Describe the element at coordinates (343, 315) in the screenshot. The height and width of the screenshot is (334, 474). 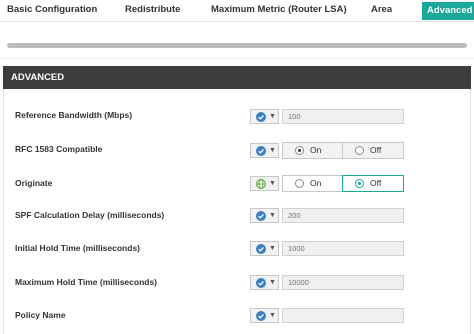
I see `policy-name-input` at that location.